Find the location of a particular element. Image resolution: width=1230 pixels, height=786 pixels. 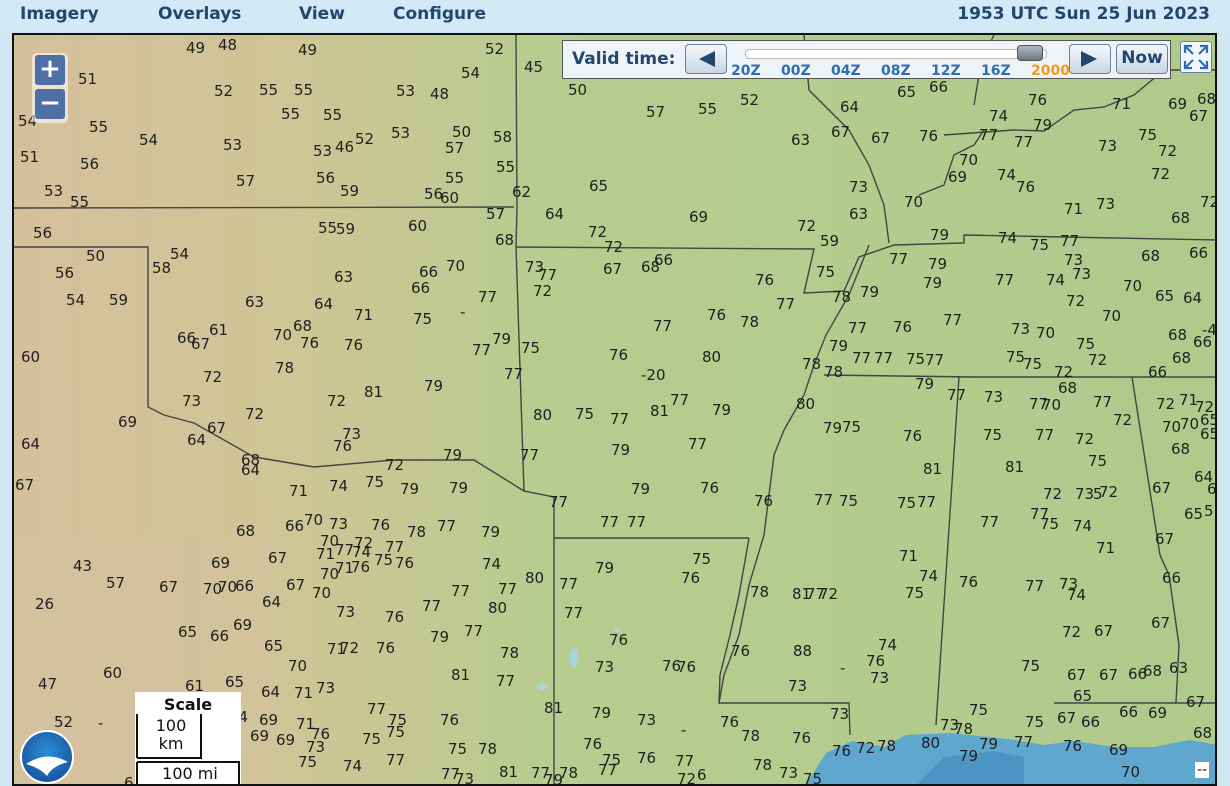

fullscreen-button is located at coordinates (1196, 57).